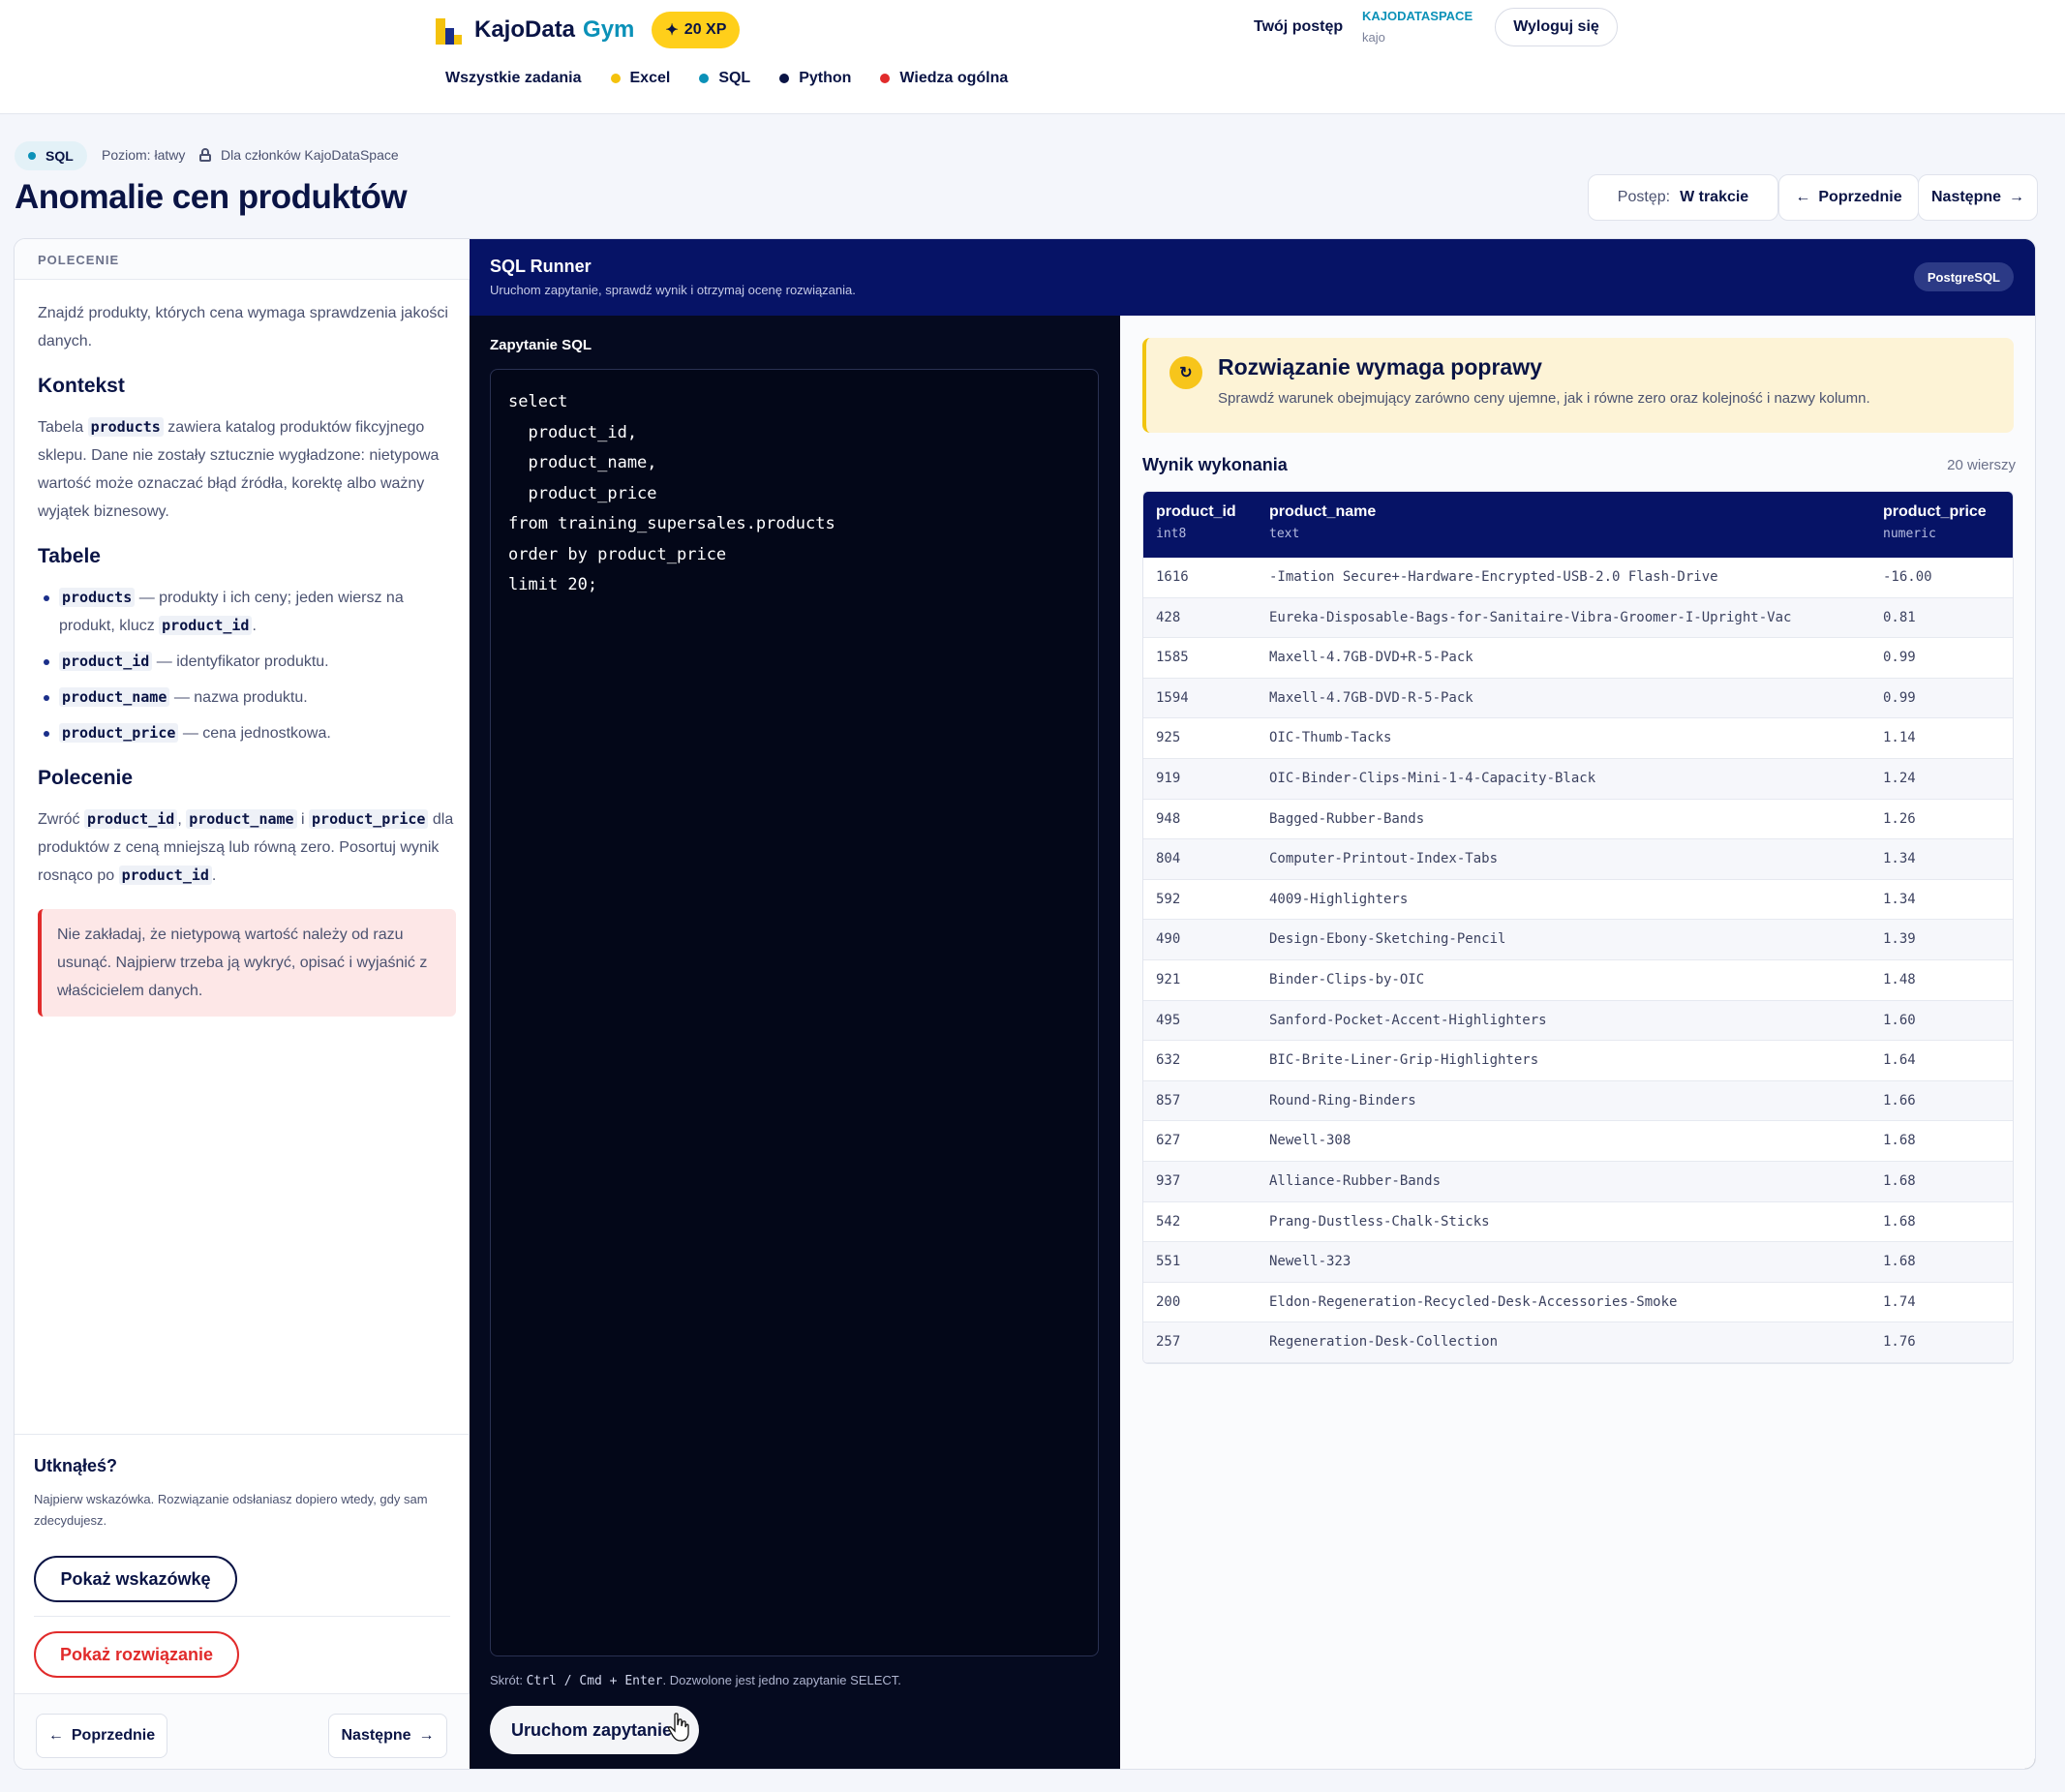 Image resolution: width=2065 pixels, height=1792 pixels. I want to click on text: i, so click(303, 819).